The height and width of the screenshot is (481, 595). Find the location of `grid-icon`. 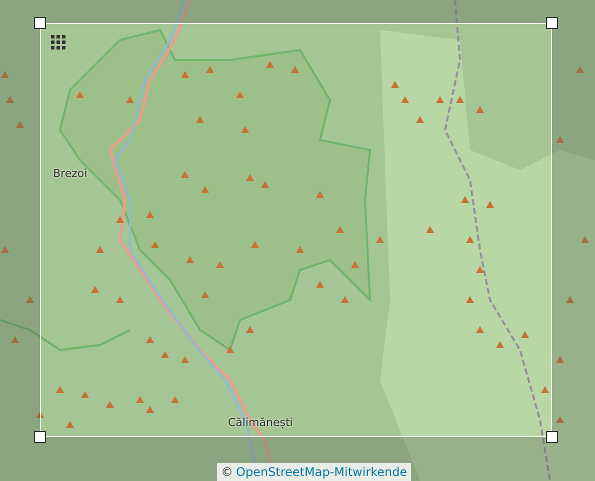

grid-icon is located at coordinates (58, 42).